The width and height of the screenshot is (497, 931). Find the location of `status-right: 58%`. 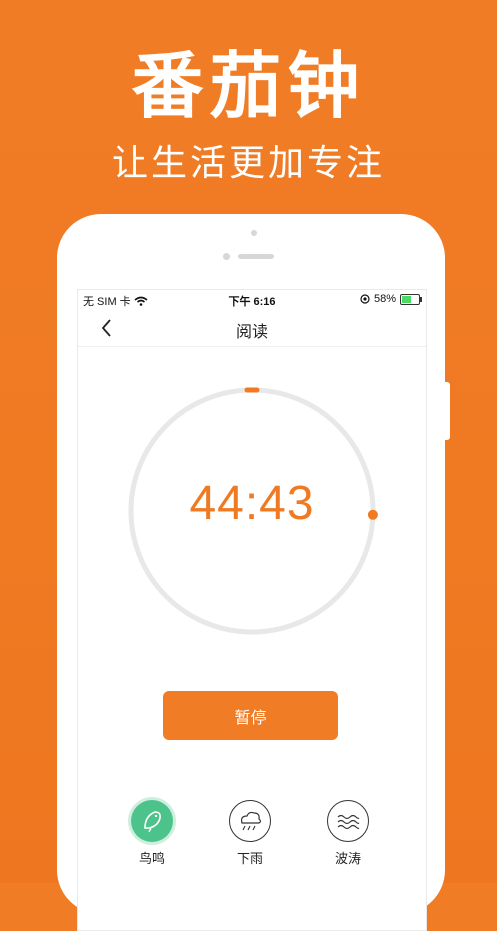

status-right: 58% is located at coordinates (391, 299).